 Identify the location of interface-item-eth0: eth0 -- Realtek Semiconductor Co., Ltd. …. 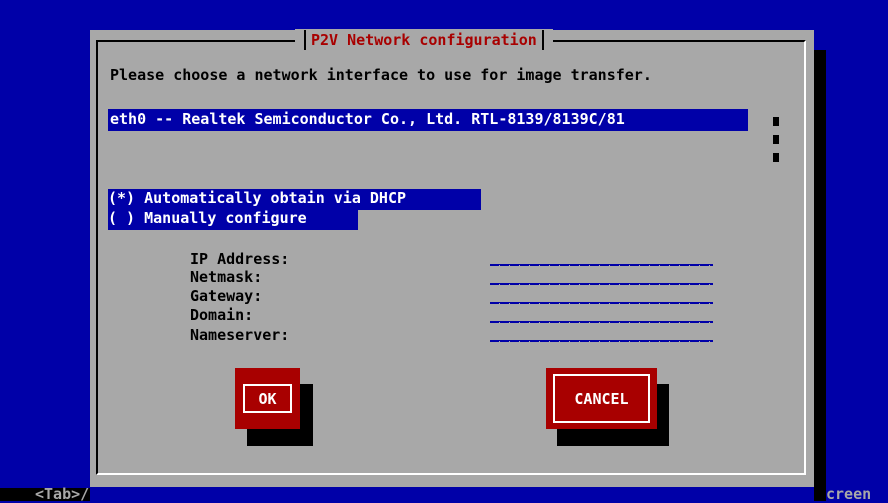
(367, 119).